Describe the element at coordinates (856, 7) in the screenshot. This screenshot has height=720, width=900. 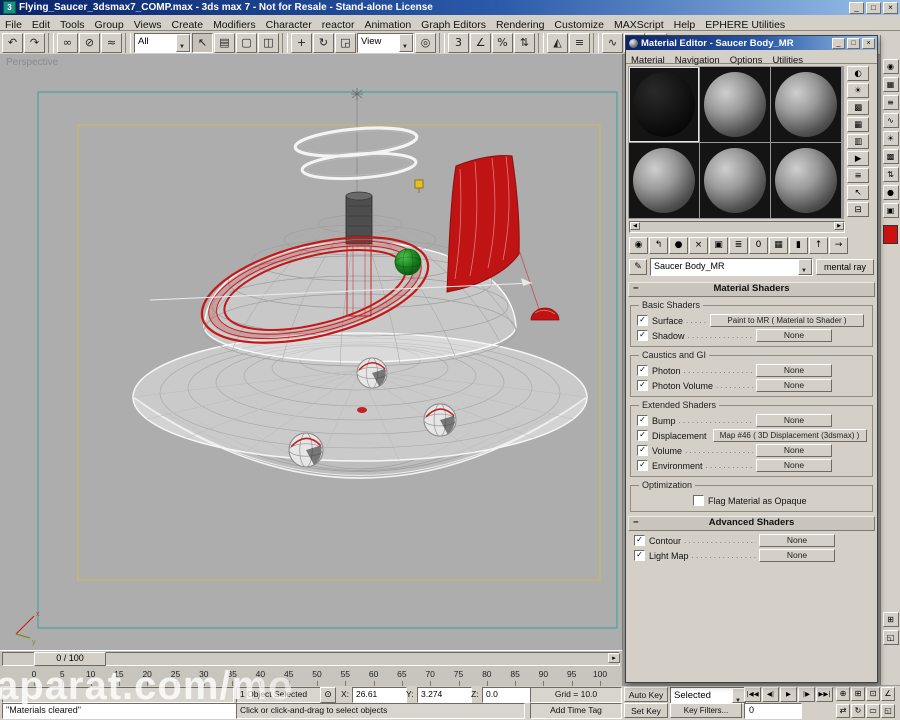
I see `minimize-button: _` at that location.